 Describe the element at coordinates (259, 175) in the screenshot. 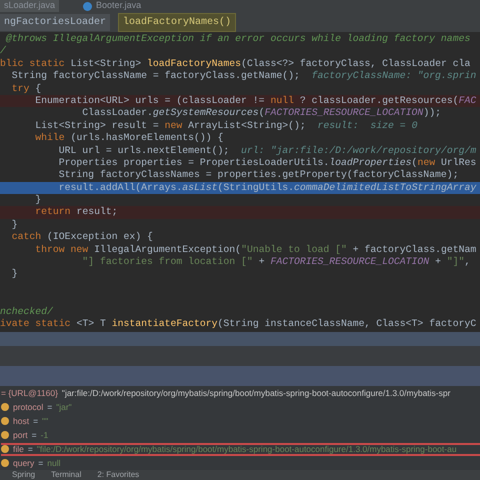

I see `code-line: String factoryClassNames = properties.getProperty(factoryClassName);` at that location.